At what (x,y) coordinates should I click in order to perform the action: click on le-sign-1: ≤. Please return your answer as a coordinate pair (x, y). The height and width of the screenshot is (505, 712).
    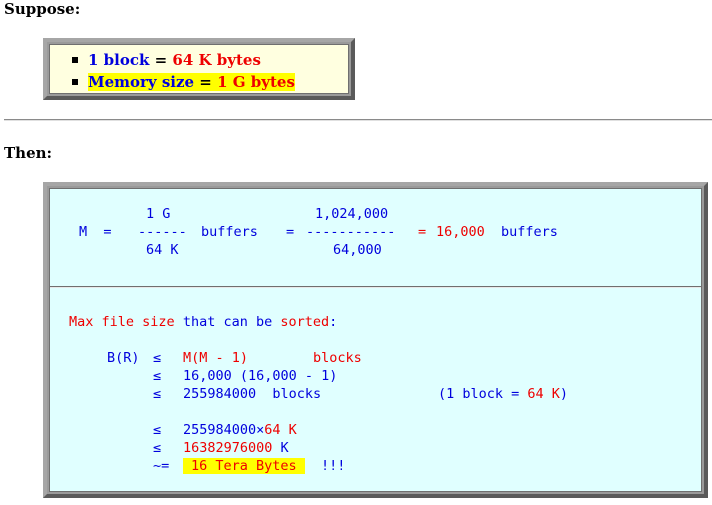
    Looking at the image, I should click on (157, 358).